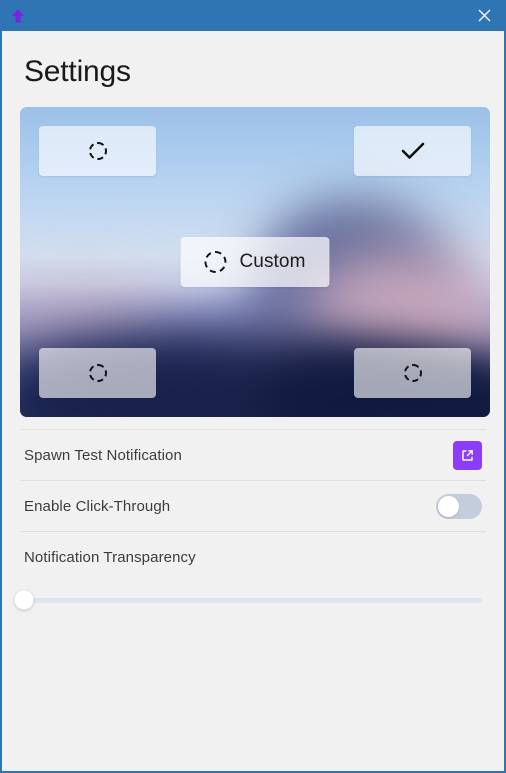 The height and width of the screenshot is (773, 506). I want to click on external-link-icon, so click(467, 455).